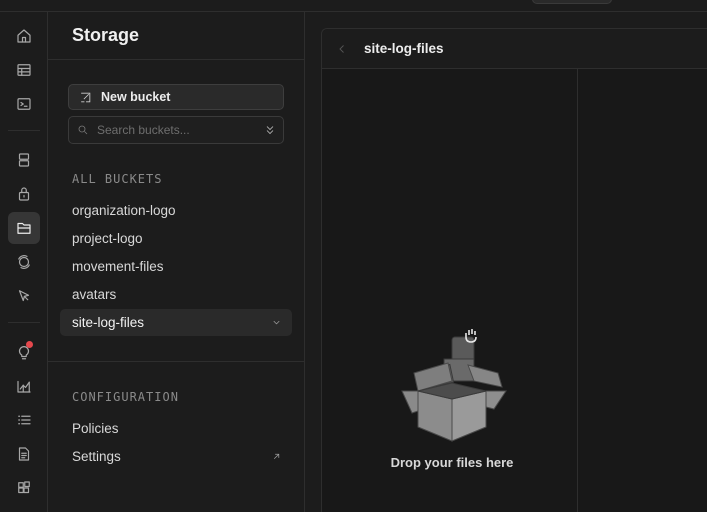  Describe the element at coordinates (107, 238) in the screenshot. I see `bucket-label: project-logo` at that location.